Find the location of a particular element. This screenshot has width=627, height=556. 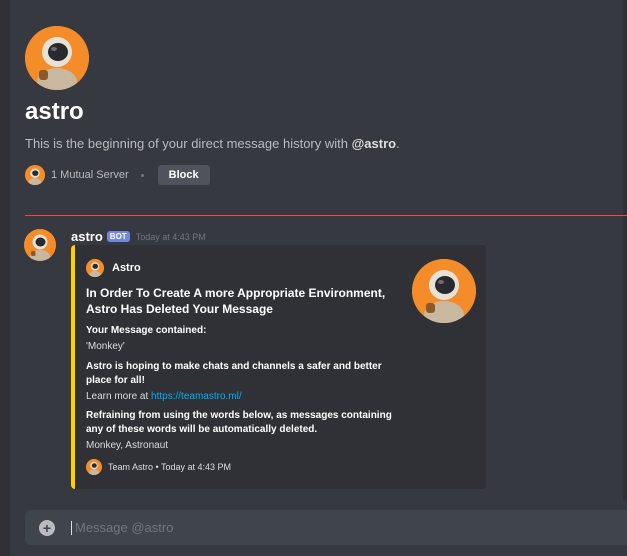

server-sidebar-edge is located at coordinates (5, 278).